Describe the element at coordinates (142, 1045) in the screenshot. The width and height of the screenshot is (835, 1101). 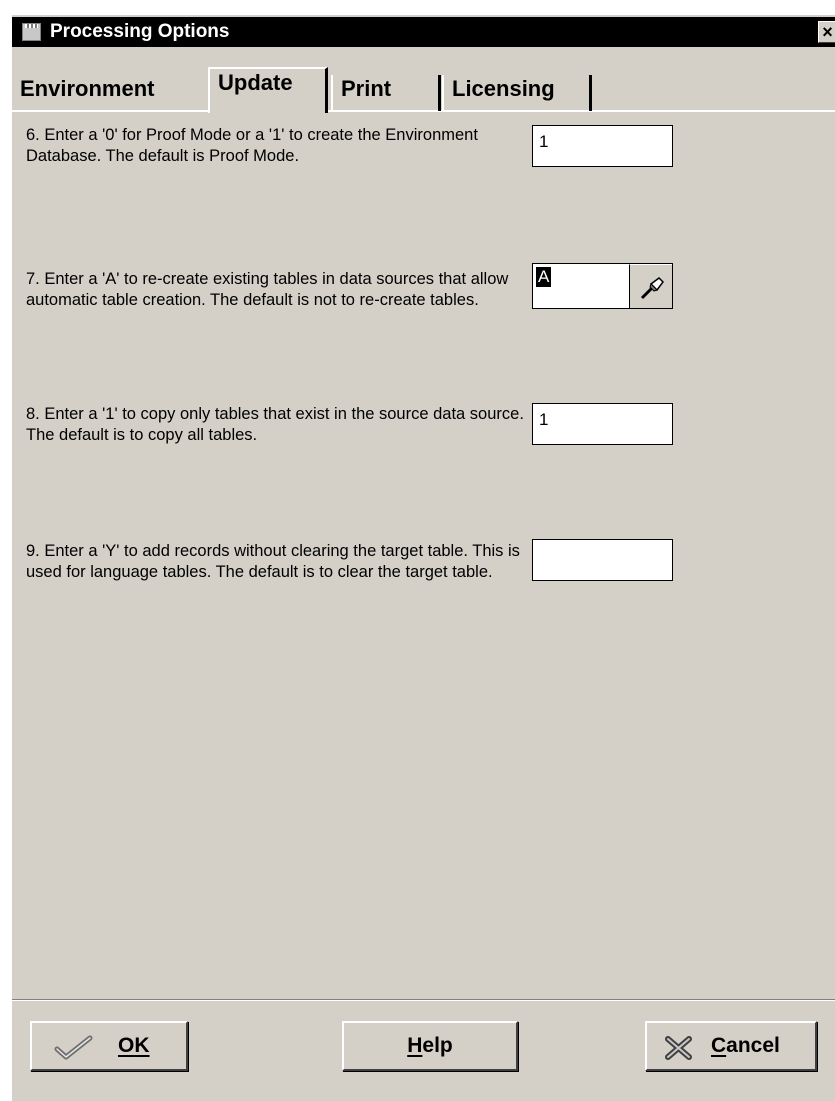
I see `ok-label-rest: K` at that location.